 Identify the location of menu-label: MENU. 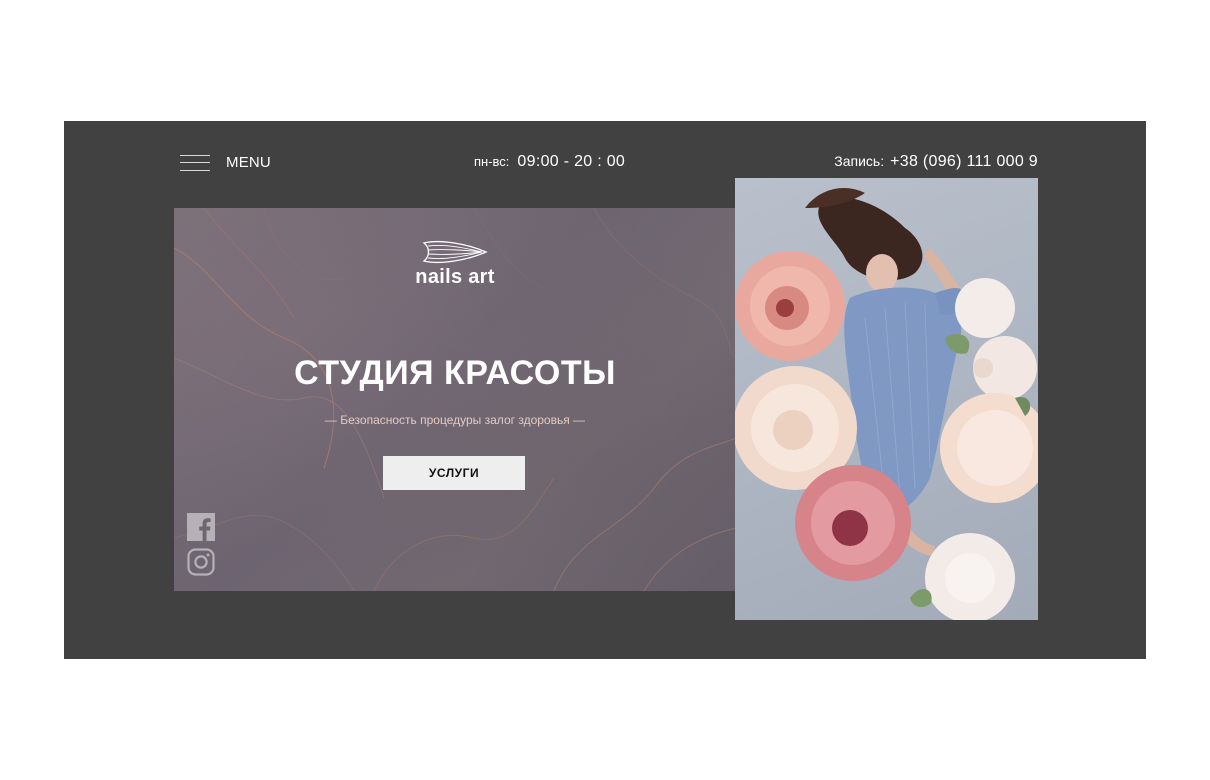
(248, 162).